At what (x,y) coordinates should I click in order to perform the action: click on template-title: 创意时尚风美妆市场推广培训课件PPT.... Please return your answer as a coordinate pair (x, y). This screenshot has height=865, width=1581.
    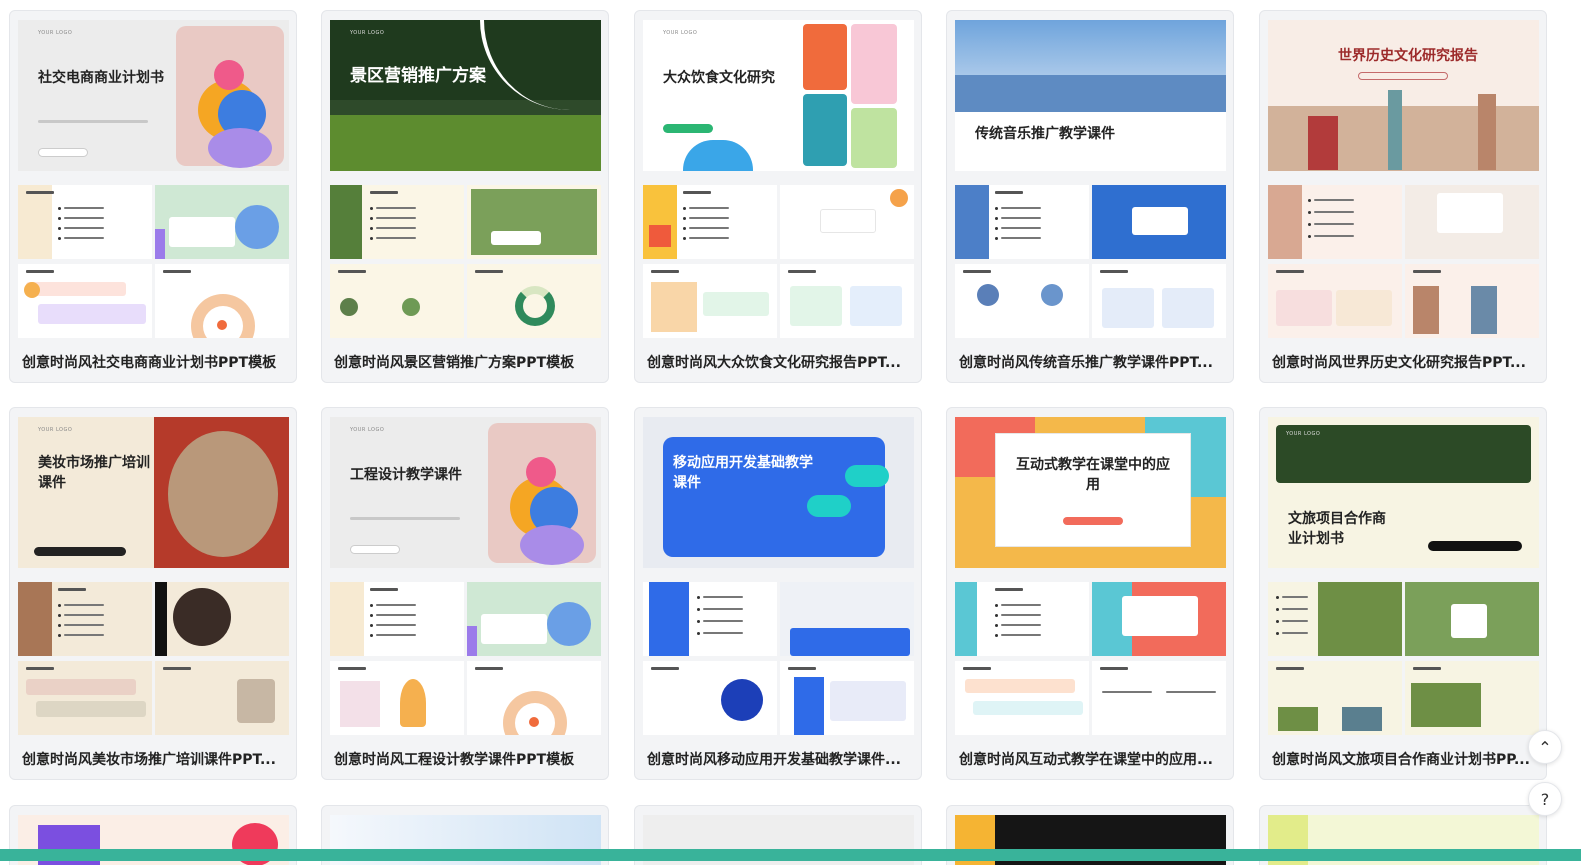
    Looking at the image, I should click on (153, 760).